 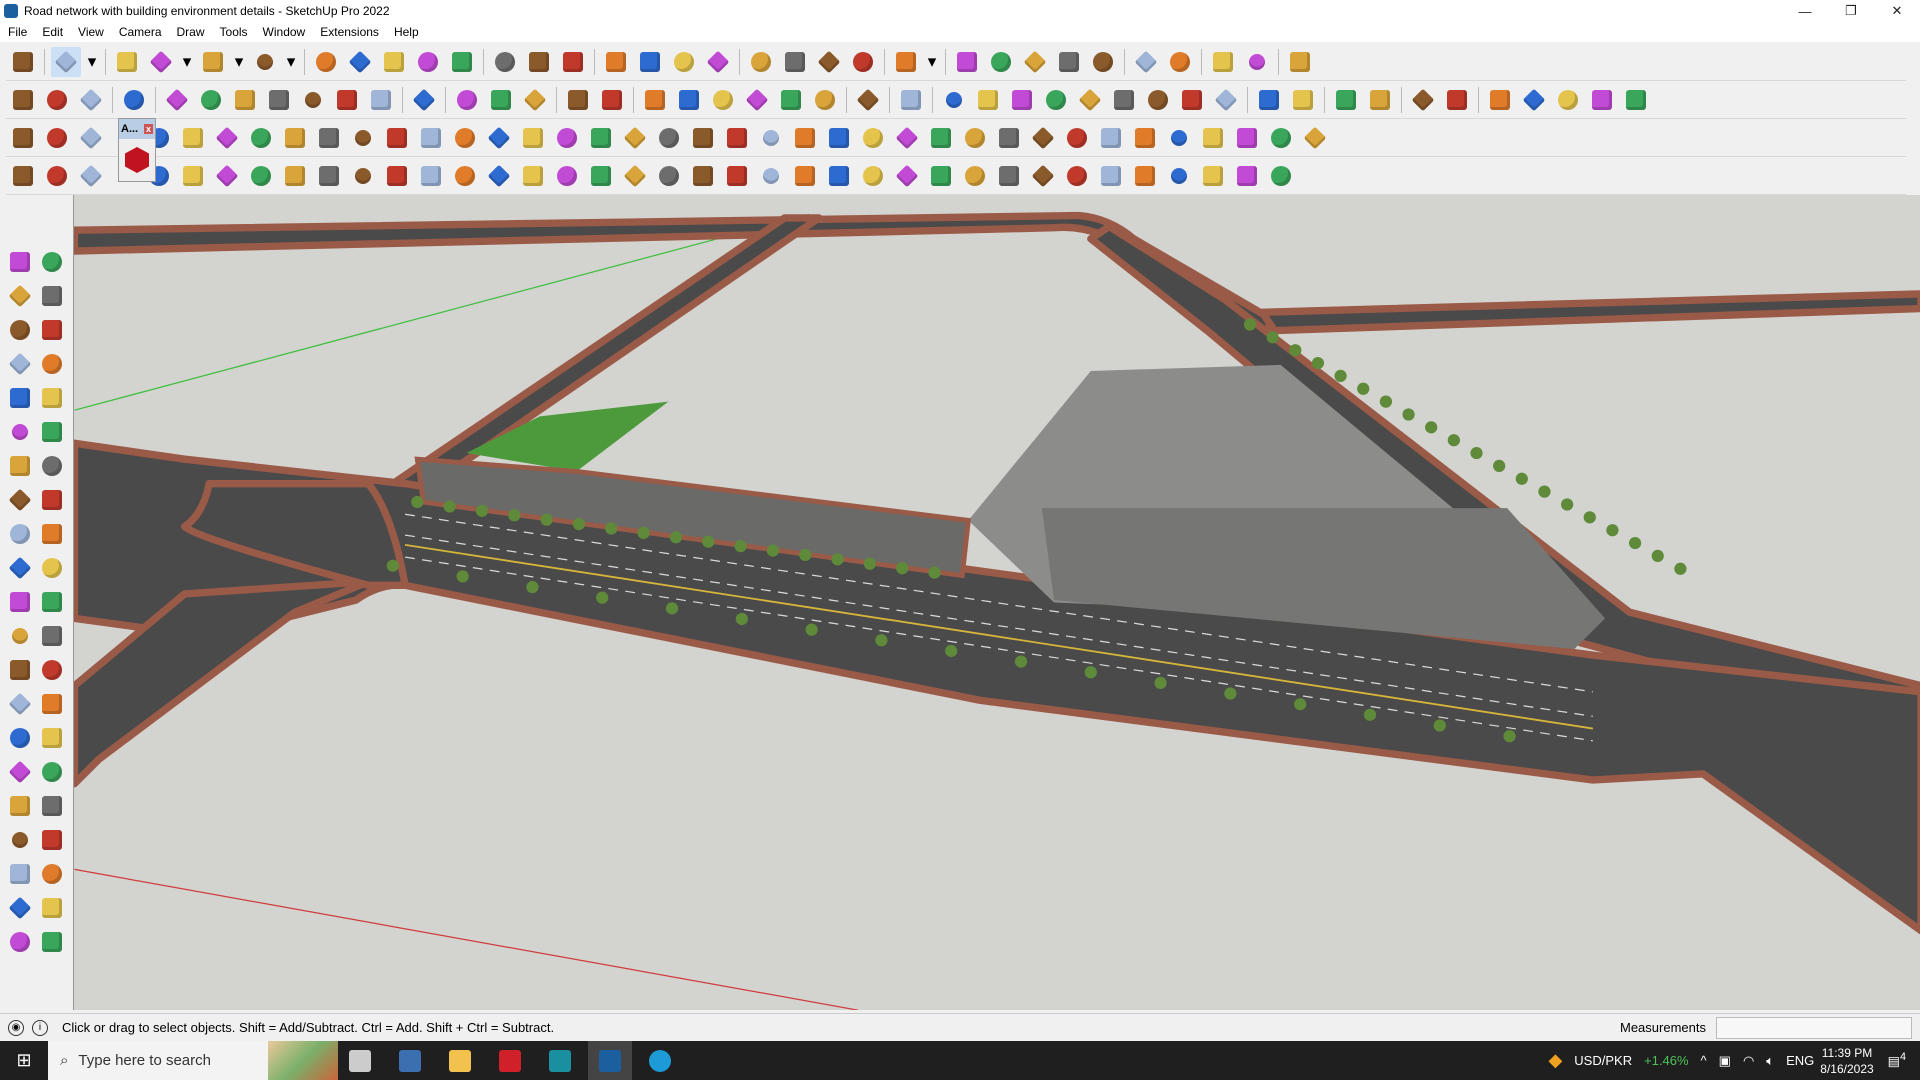 What do you see at coordinates (57, 138) in the screenshot?
I see `plane-blue-icon` at bounding box center [57, 138].